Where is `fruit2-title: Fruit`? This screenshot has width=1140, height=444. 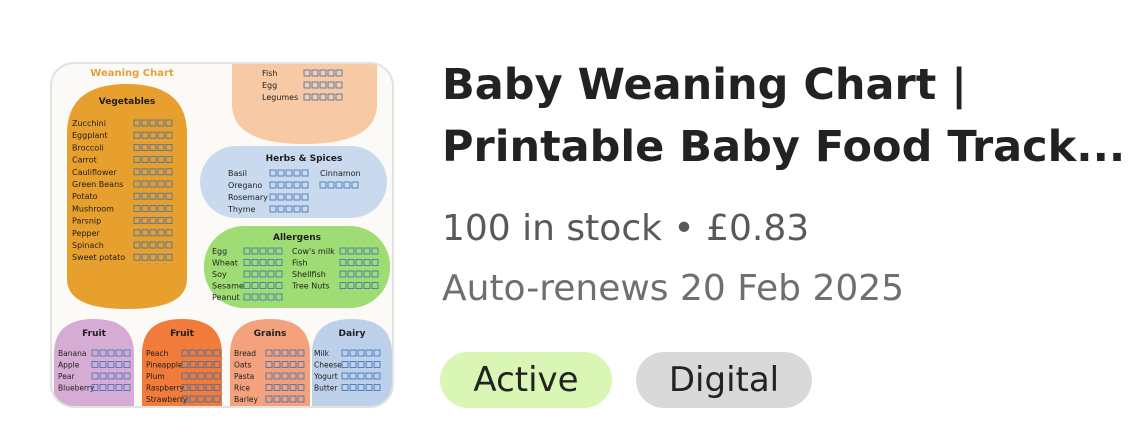 fruit2-title: Fruit is located at coordinates (182, 334).